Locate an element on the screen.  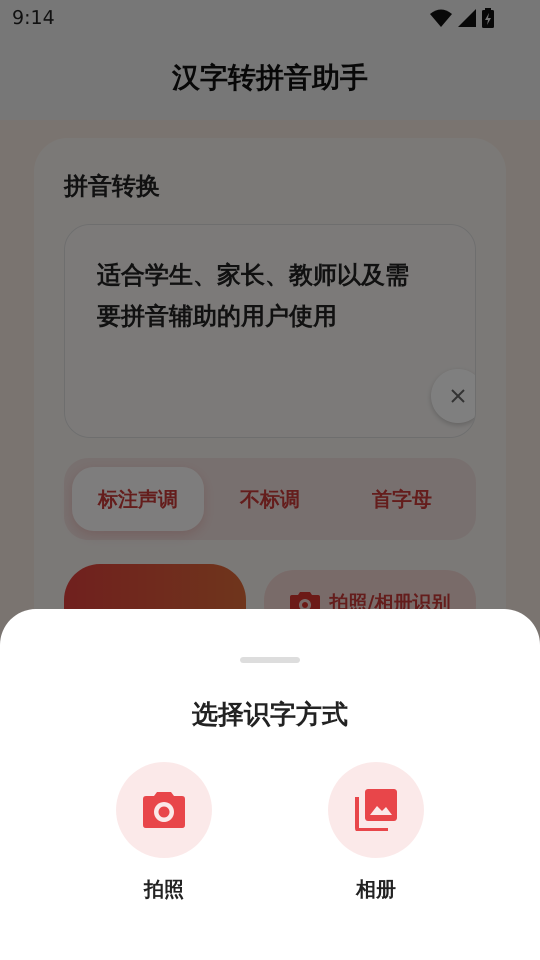
close-icon is located at coordinates (458, 396).